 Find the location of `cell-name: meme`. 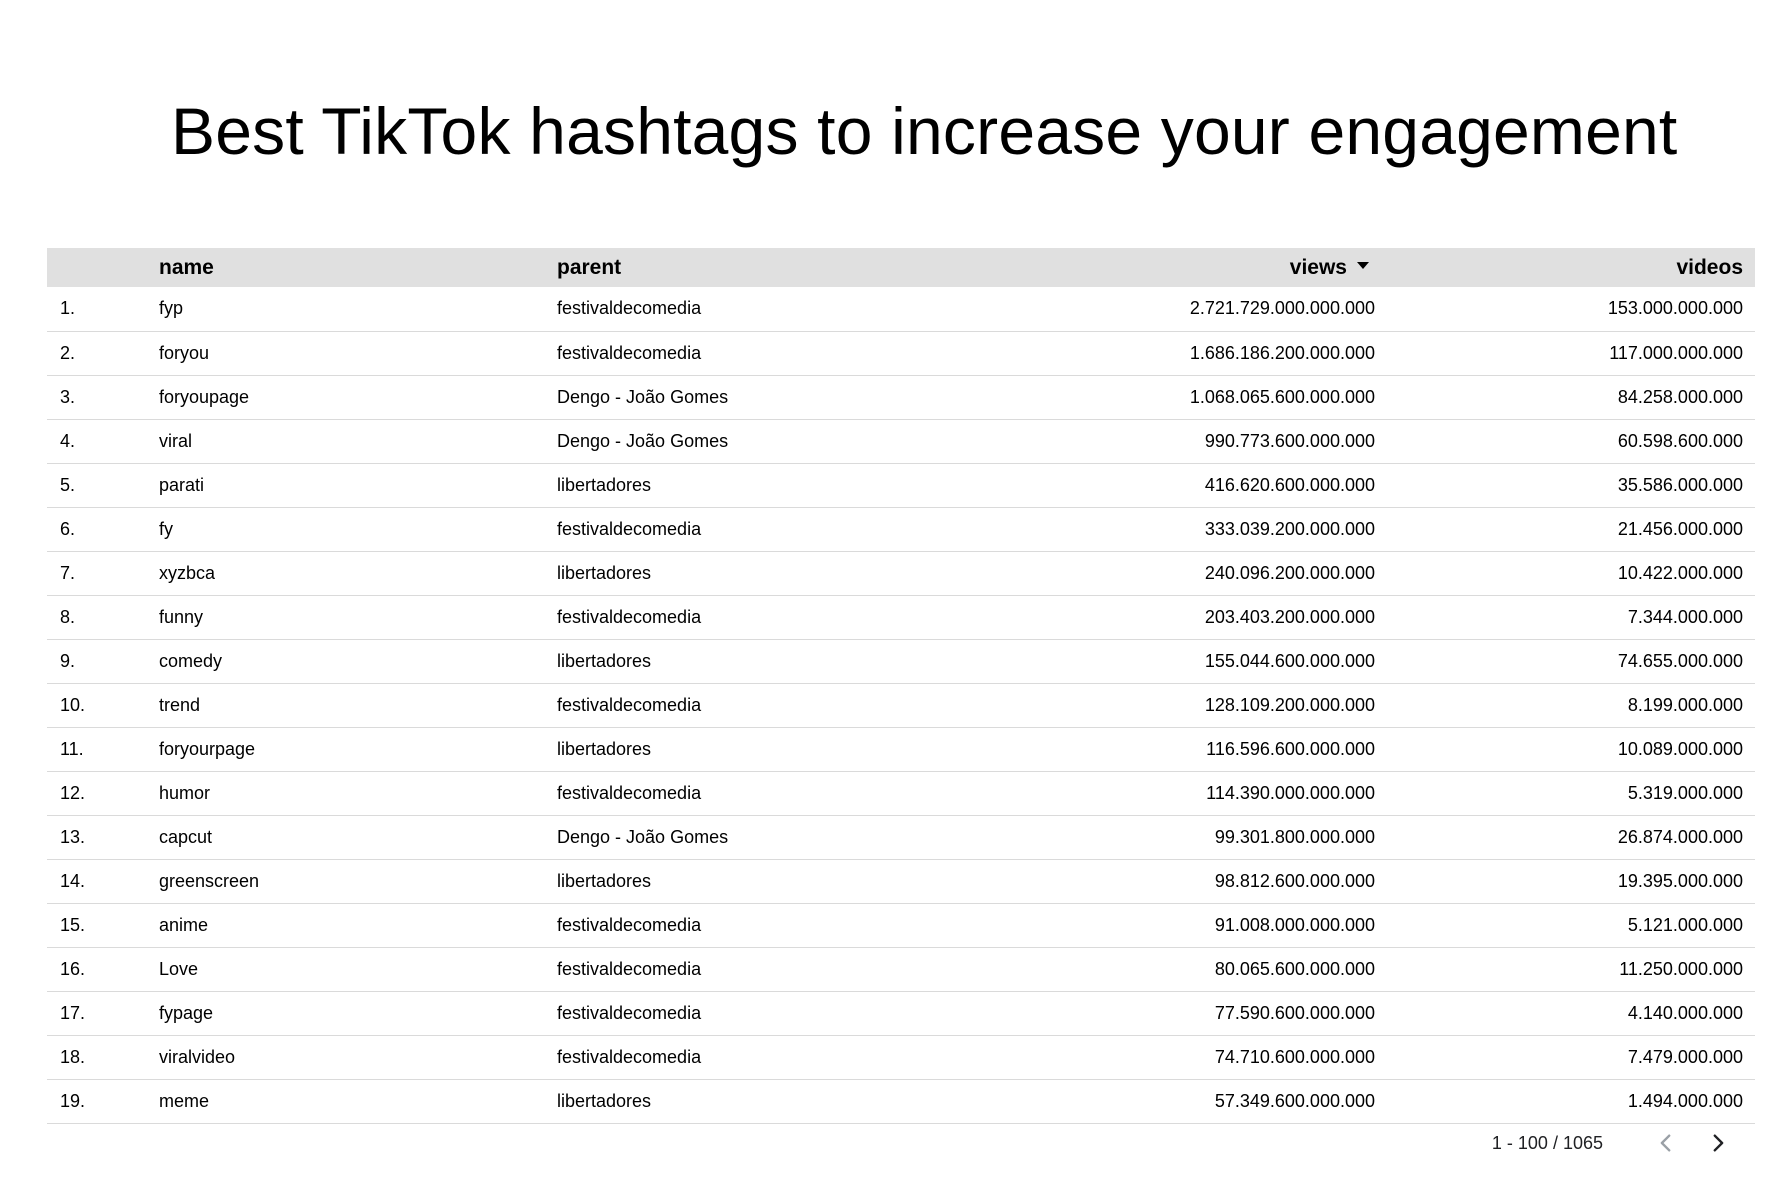

cell-name: meme is located at coordinates (184, 1100).